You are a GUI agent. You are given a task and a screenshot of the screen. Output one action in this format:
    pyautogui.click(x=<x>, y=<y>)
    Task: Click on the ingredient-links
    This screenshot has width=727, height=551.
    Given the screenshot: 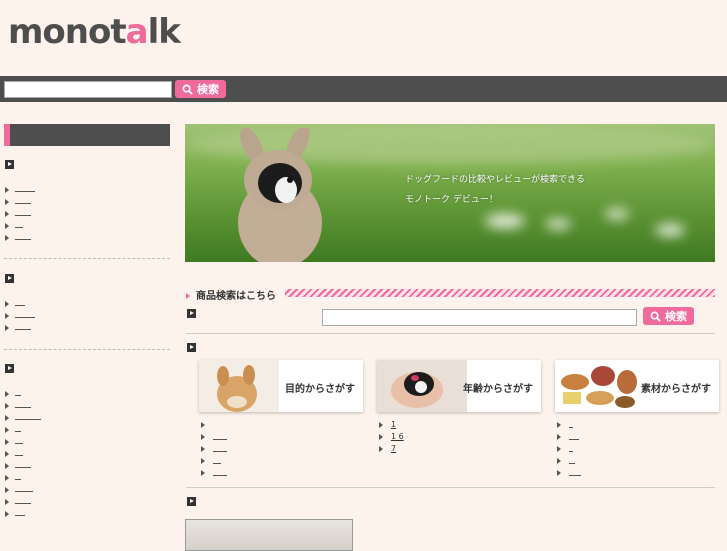 What is the action you would take?
    pyautogui.click(x=569, y=449)
    